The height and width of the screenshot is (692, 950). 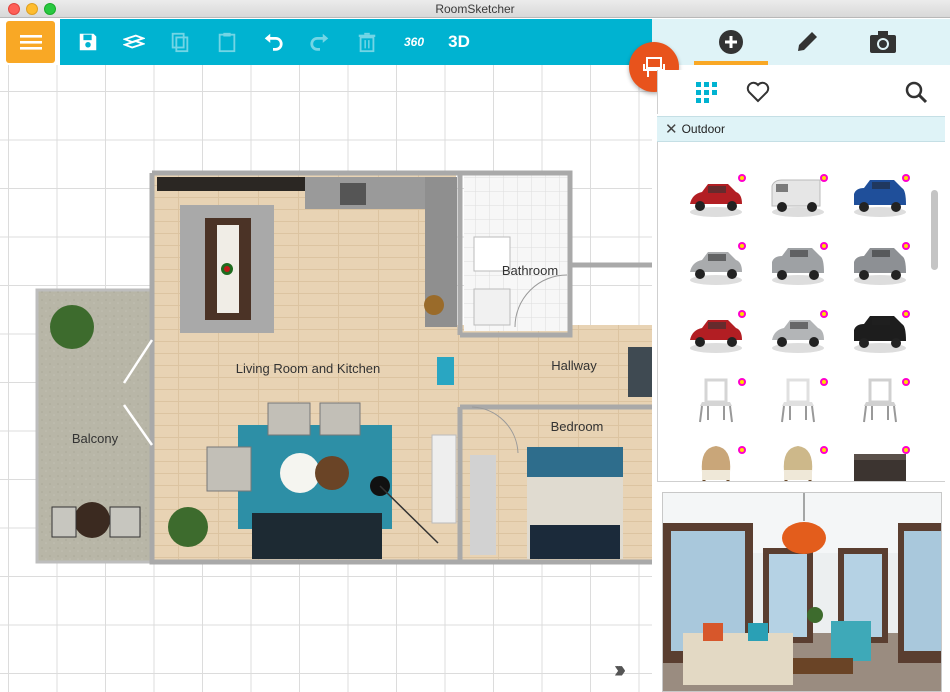 I want to click on grid-icon, so click(x=706, y=92).